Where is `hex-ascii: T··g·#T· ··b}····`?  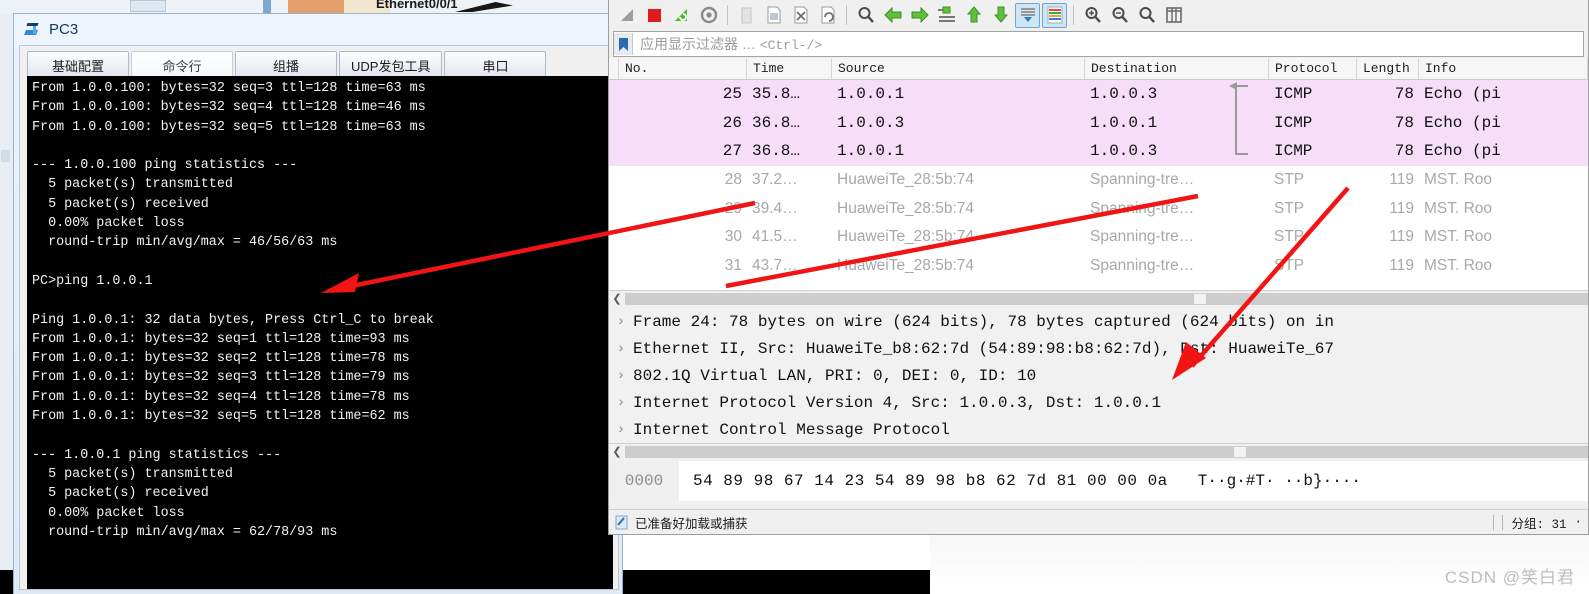
hex-ascii: T··g·#T· ··b}···· is located at coordinates (1264, 481).